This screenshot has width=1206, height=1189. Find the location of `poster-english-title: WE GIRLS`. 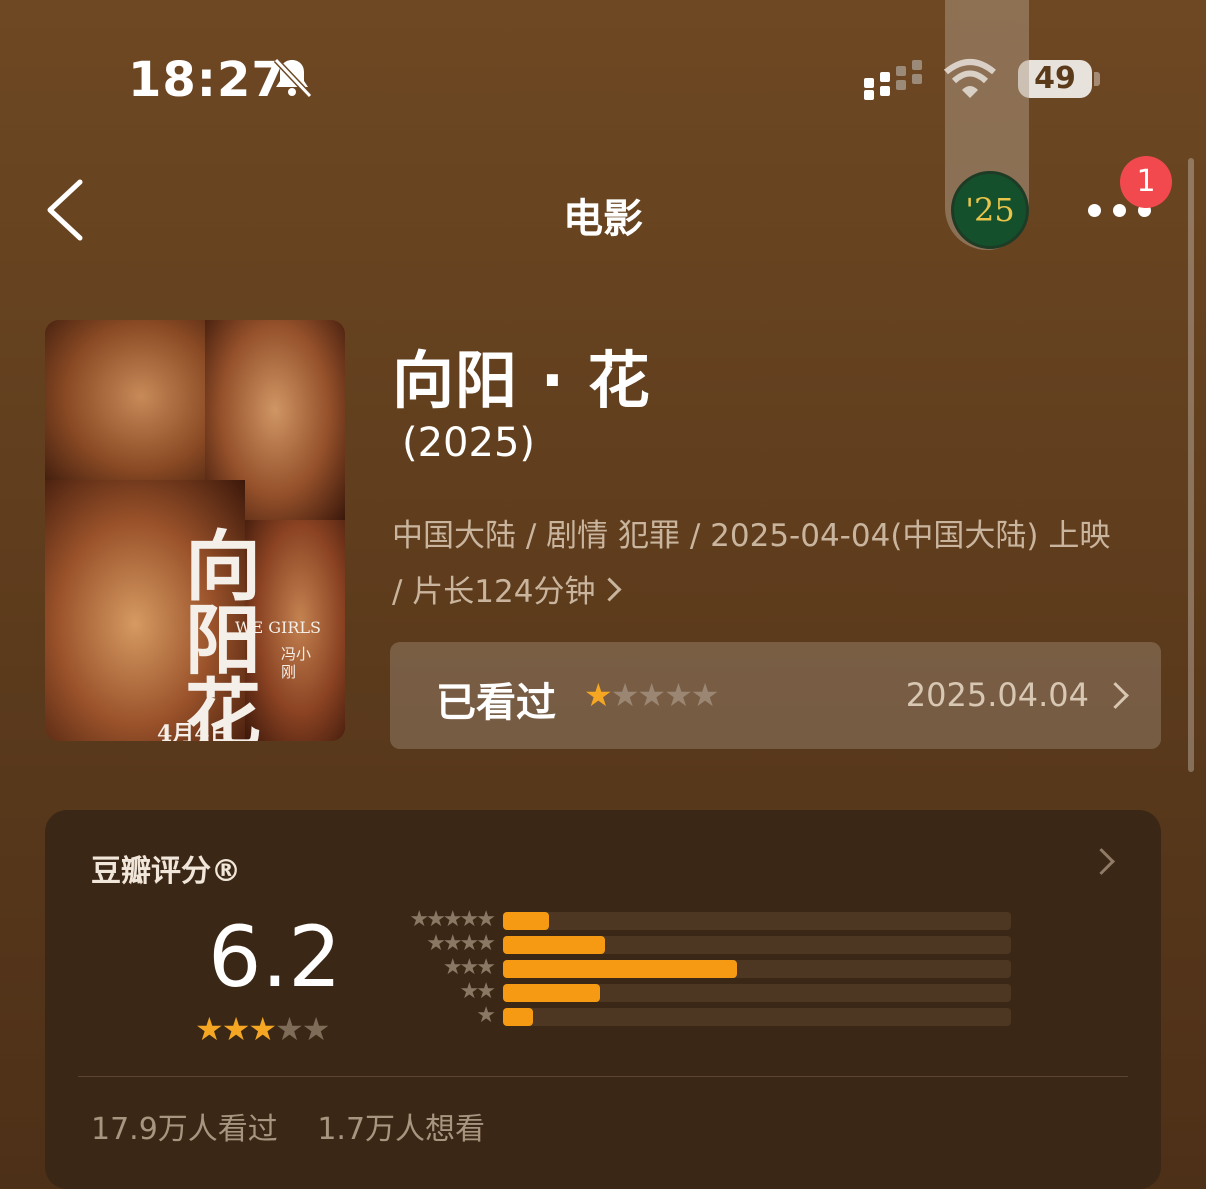

poster-english-title: WE GIRLS is located at coordinates (278, 627).